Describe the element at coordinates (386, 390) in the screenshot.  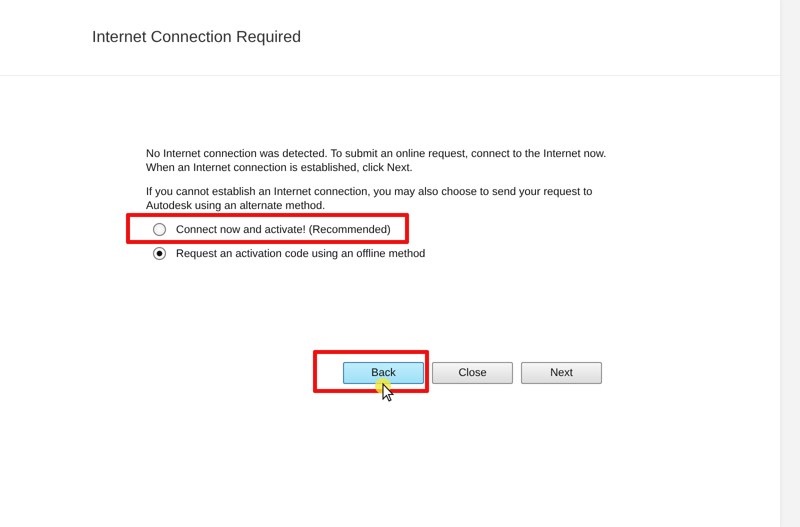
I see `cursor-icon` at that location.